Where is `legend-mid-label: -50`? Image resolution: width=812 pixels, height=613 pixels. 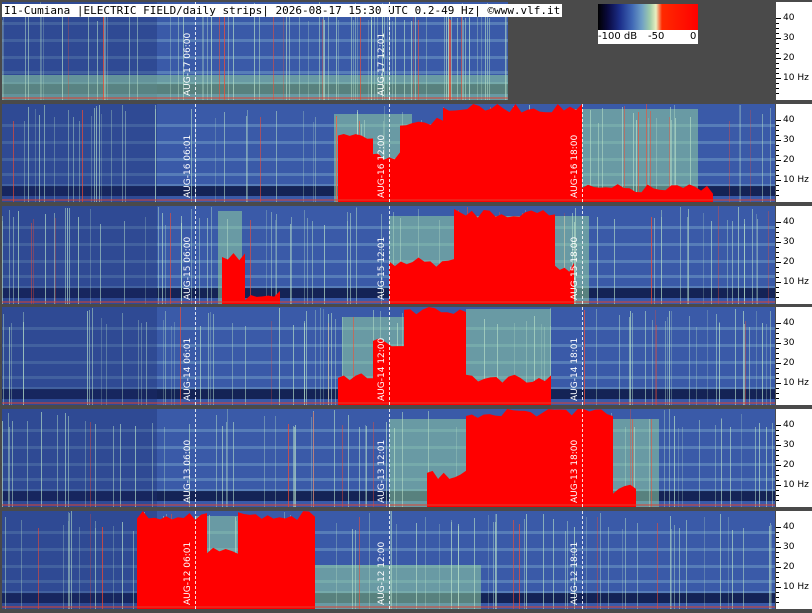
legend-mid-label: -50 is located at coordinates (656, 36).